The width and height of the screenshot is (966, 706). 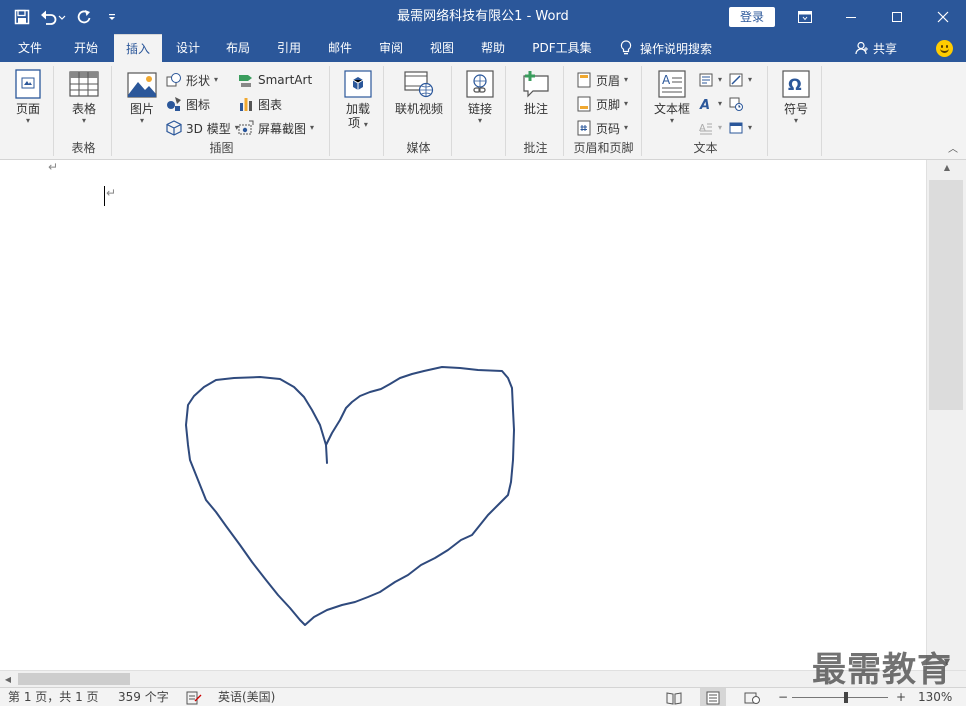 I want to click on tab-design: 设计, so click(x=188, y=48).